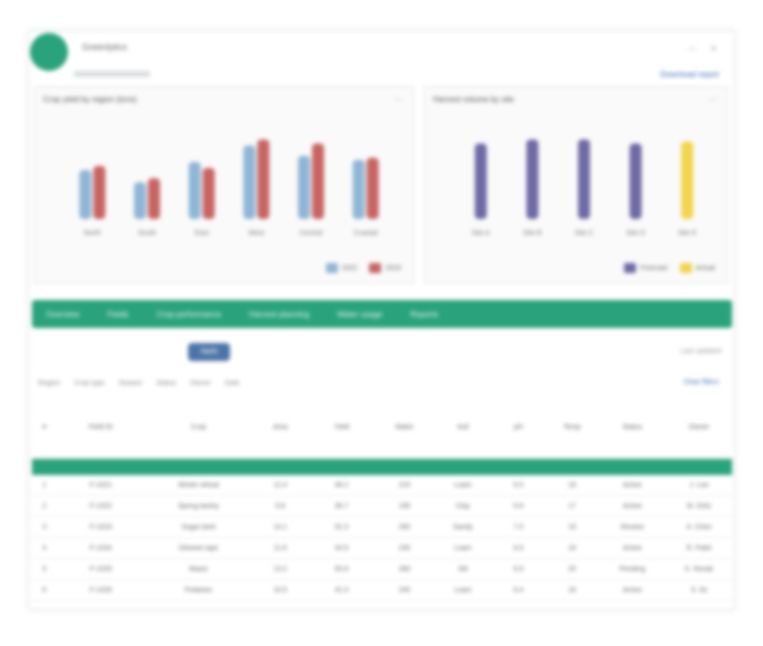  I want to click on table-cell: 5, so click(44, 569).